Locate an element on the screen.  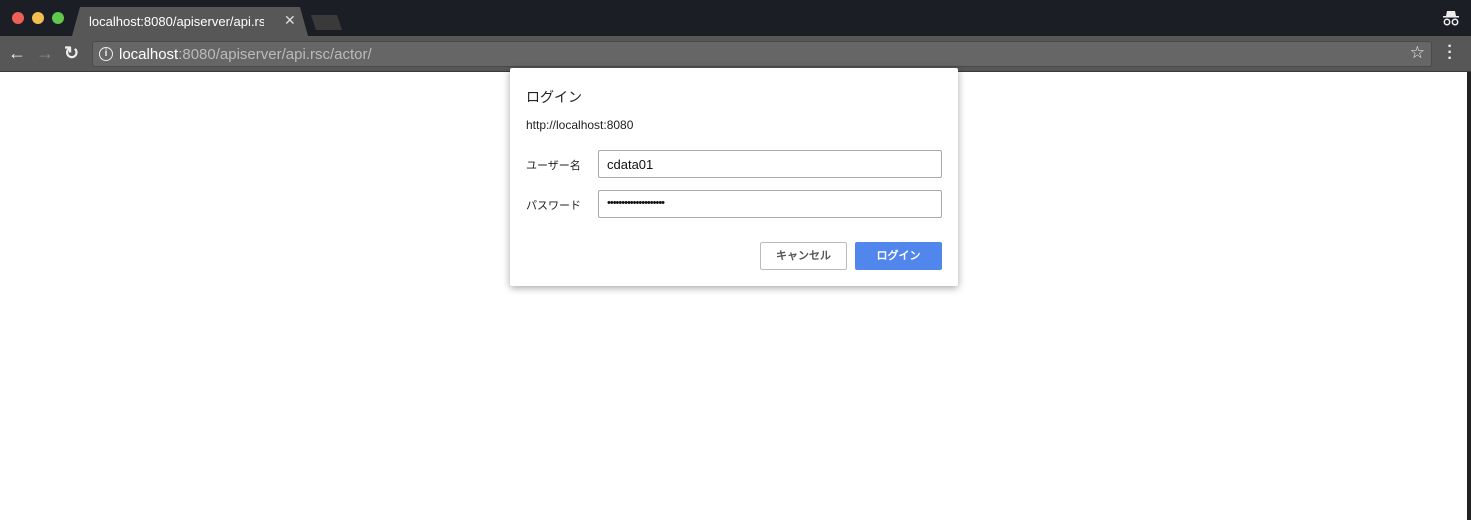
tab-title: localhost:8080/apiserver/api.rsc/a is located at coordinates (176, 21).